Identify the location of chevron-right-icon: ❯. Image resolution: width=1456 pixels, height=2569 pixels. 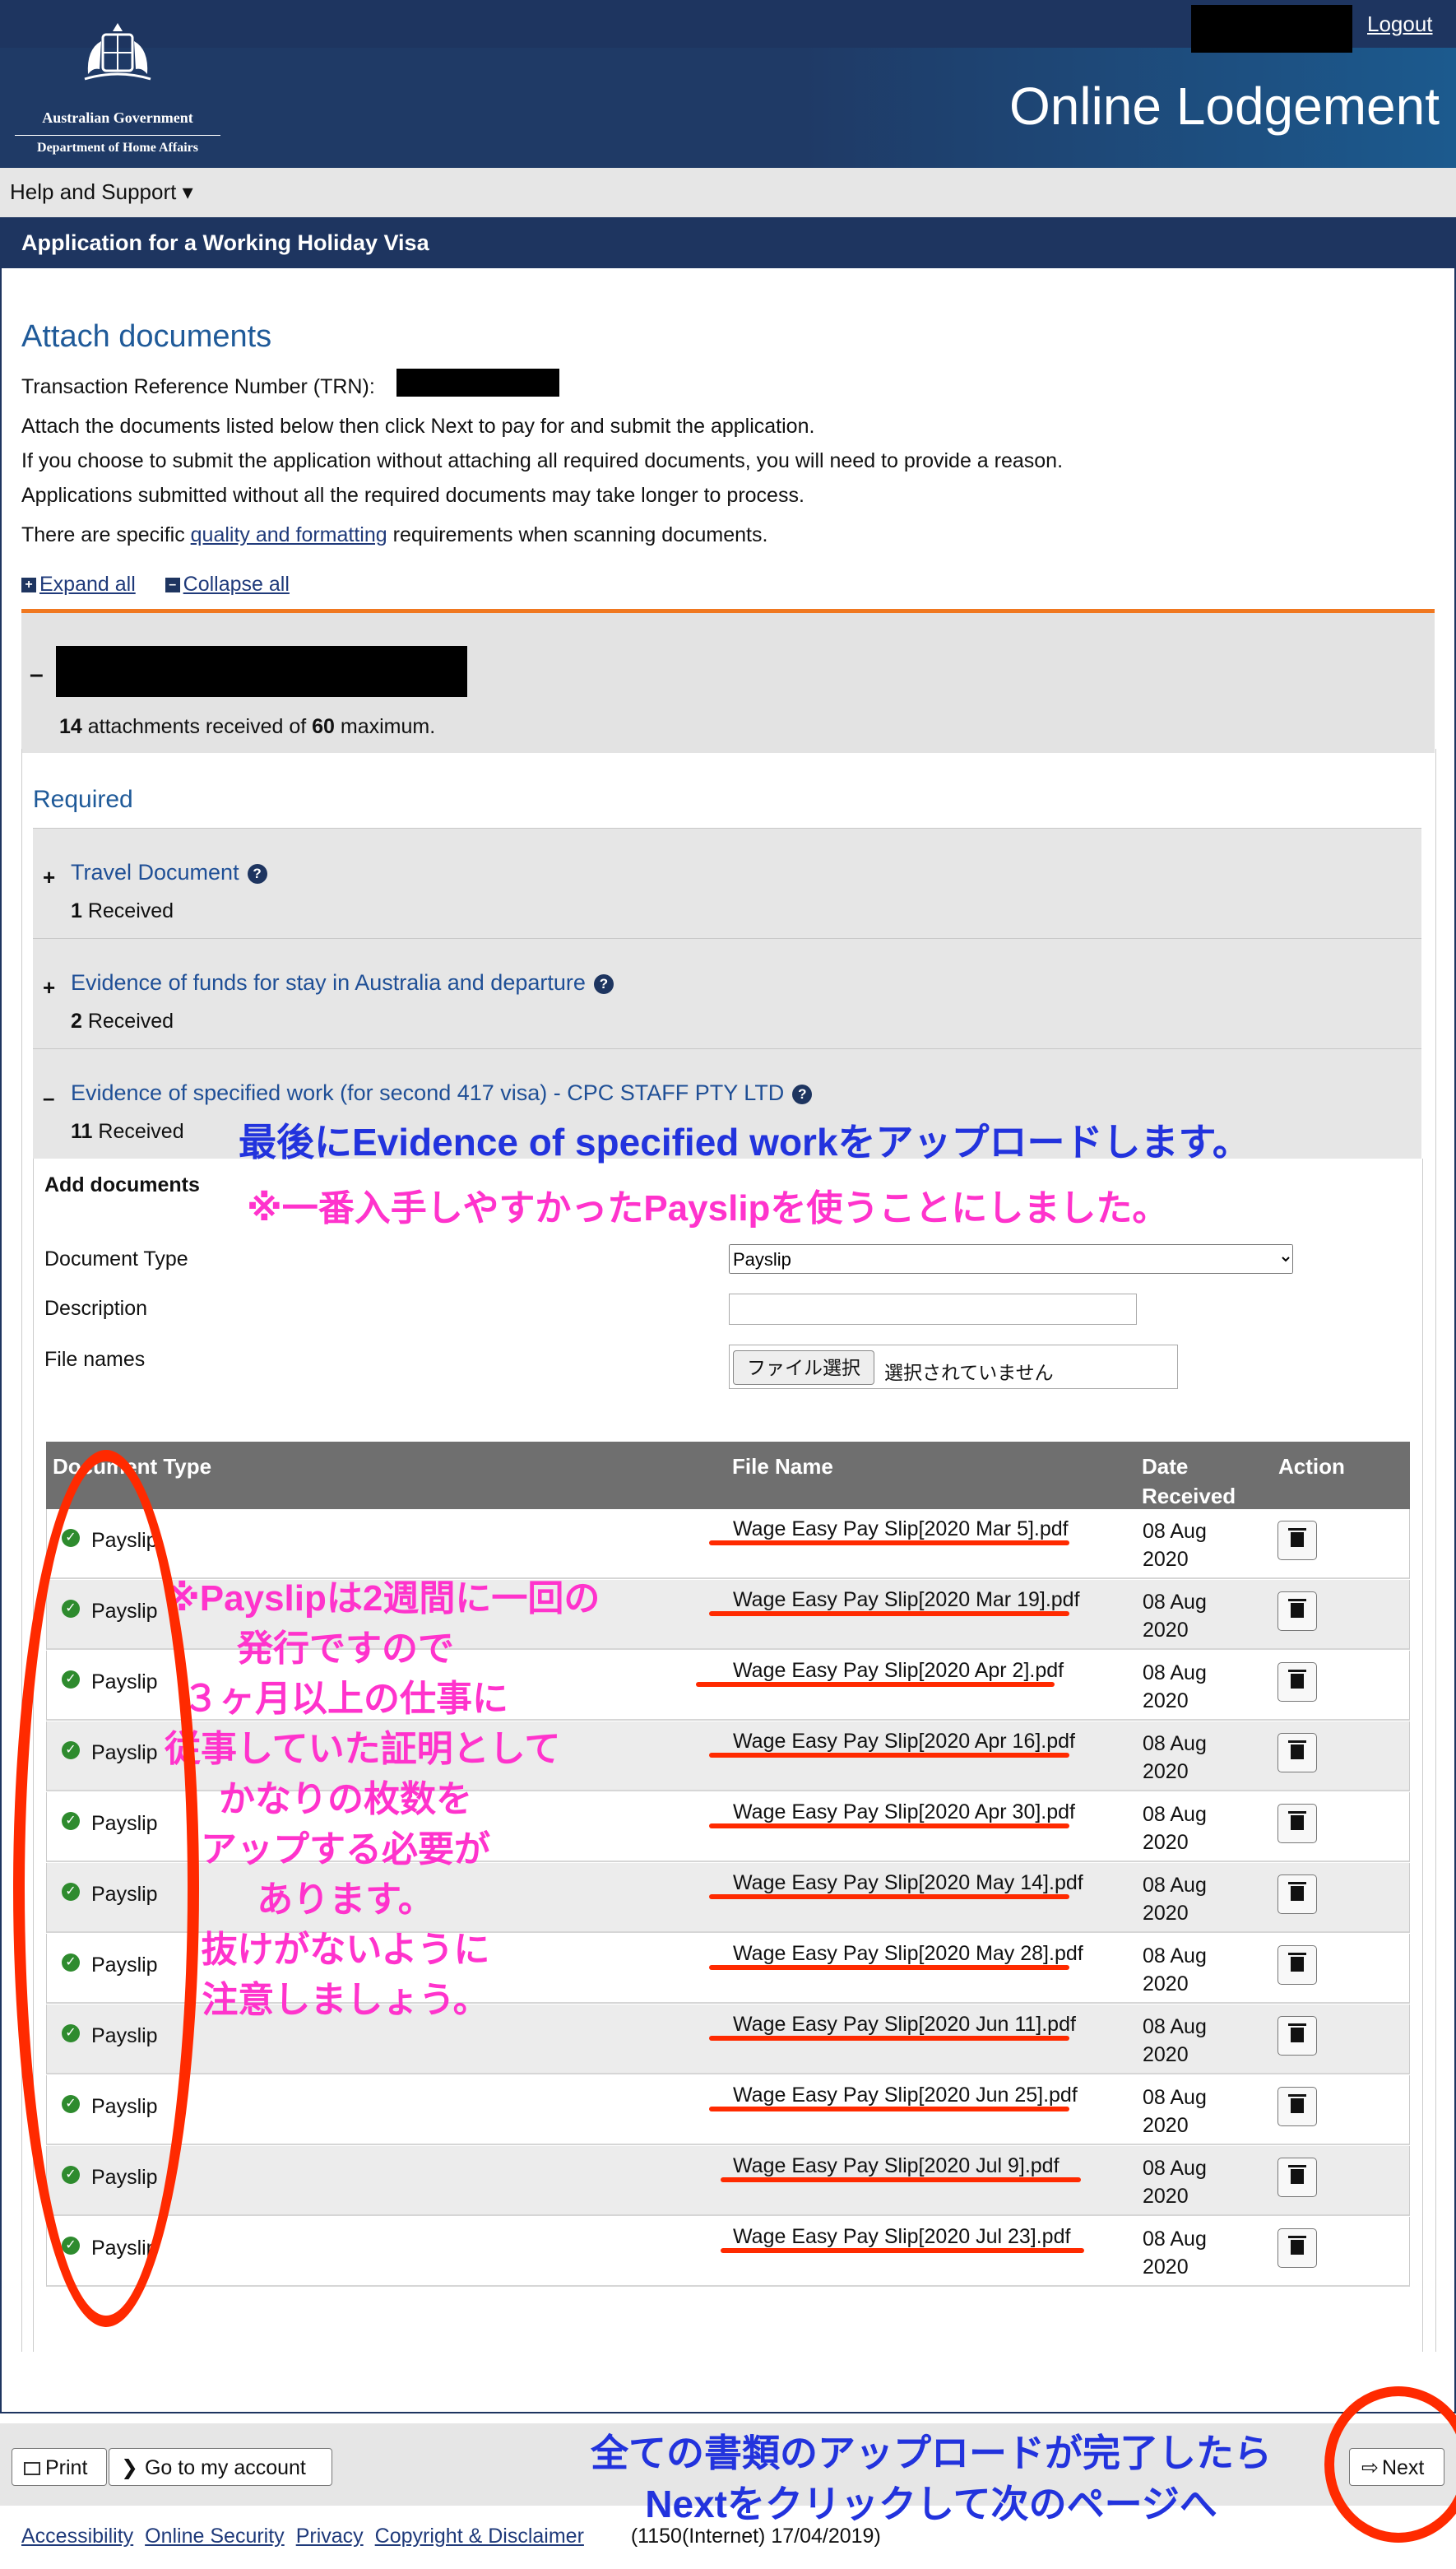
(129, 2467).